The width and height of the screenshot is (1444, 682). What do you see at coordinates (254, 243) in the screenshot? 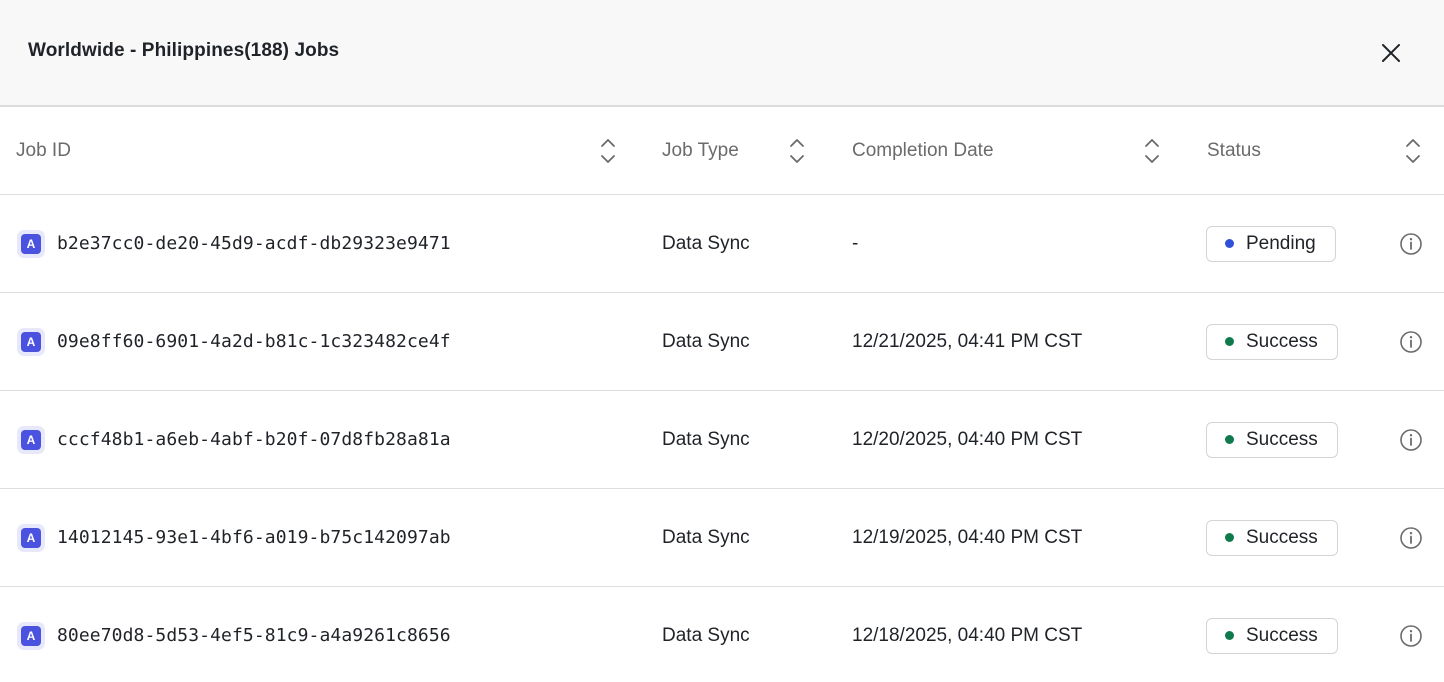
I see `job-id: b2e37cc0-de20-45d9-acdf-db29323e9471` at bounding box center [254, 243].